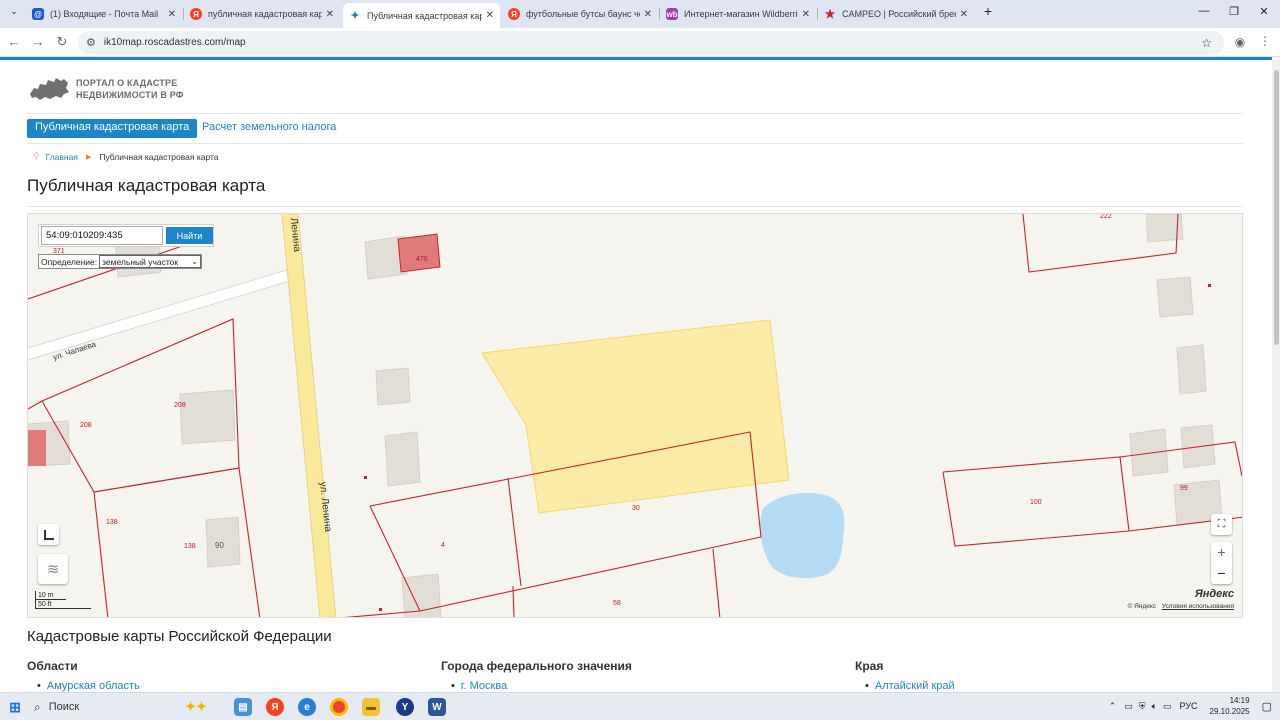  Describe the element at coordinates (1221, 552) in the screenshot. I see `zoom-in-button: +` at that location.